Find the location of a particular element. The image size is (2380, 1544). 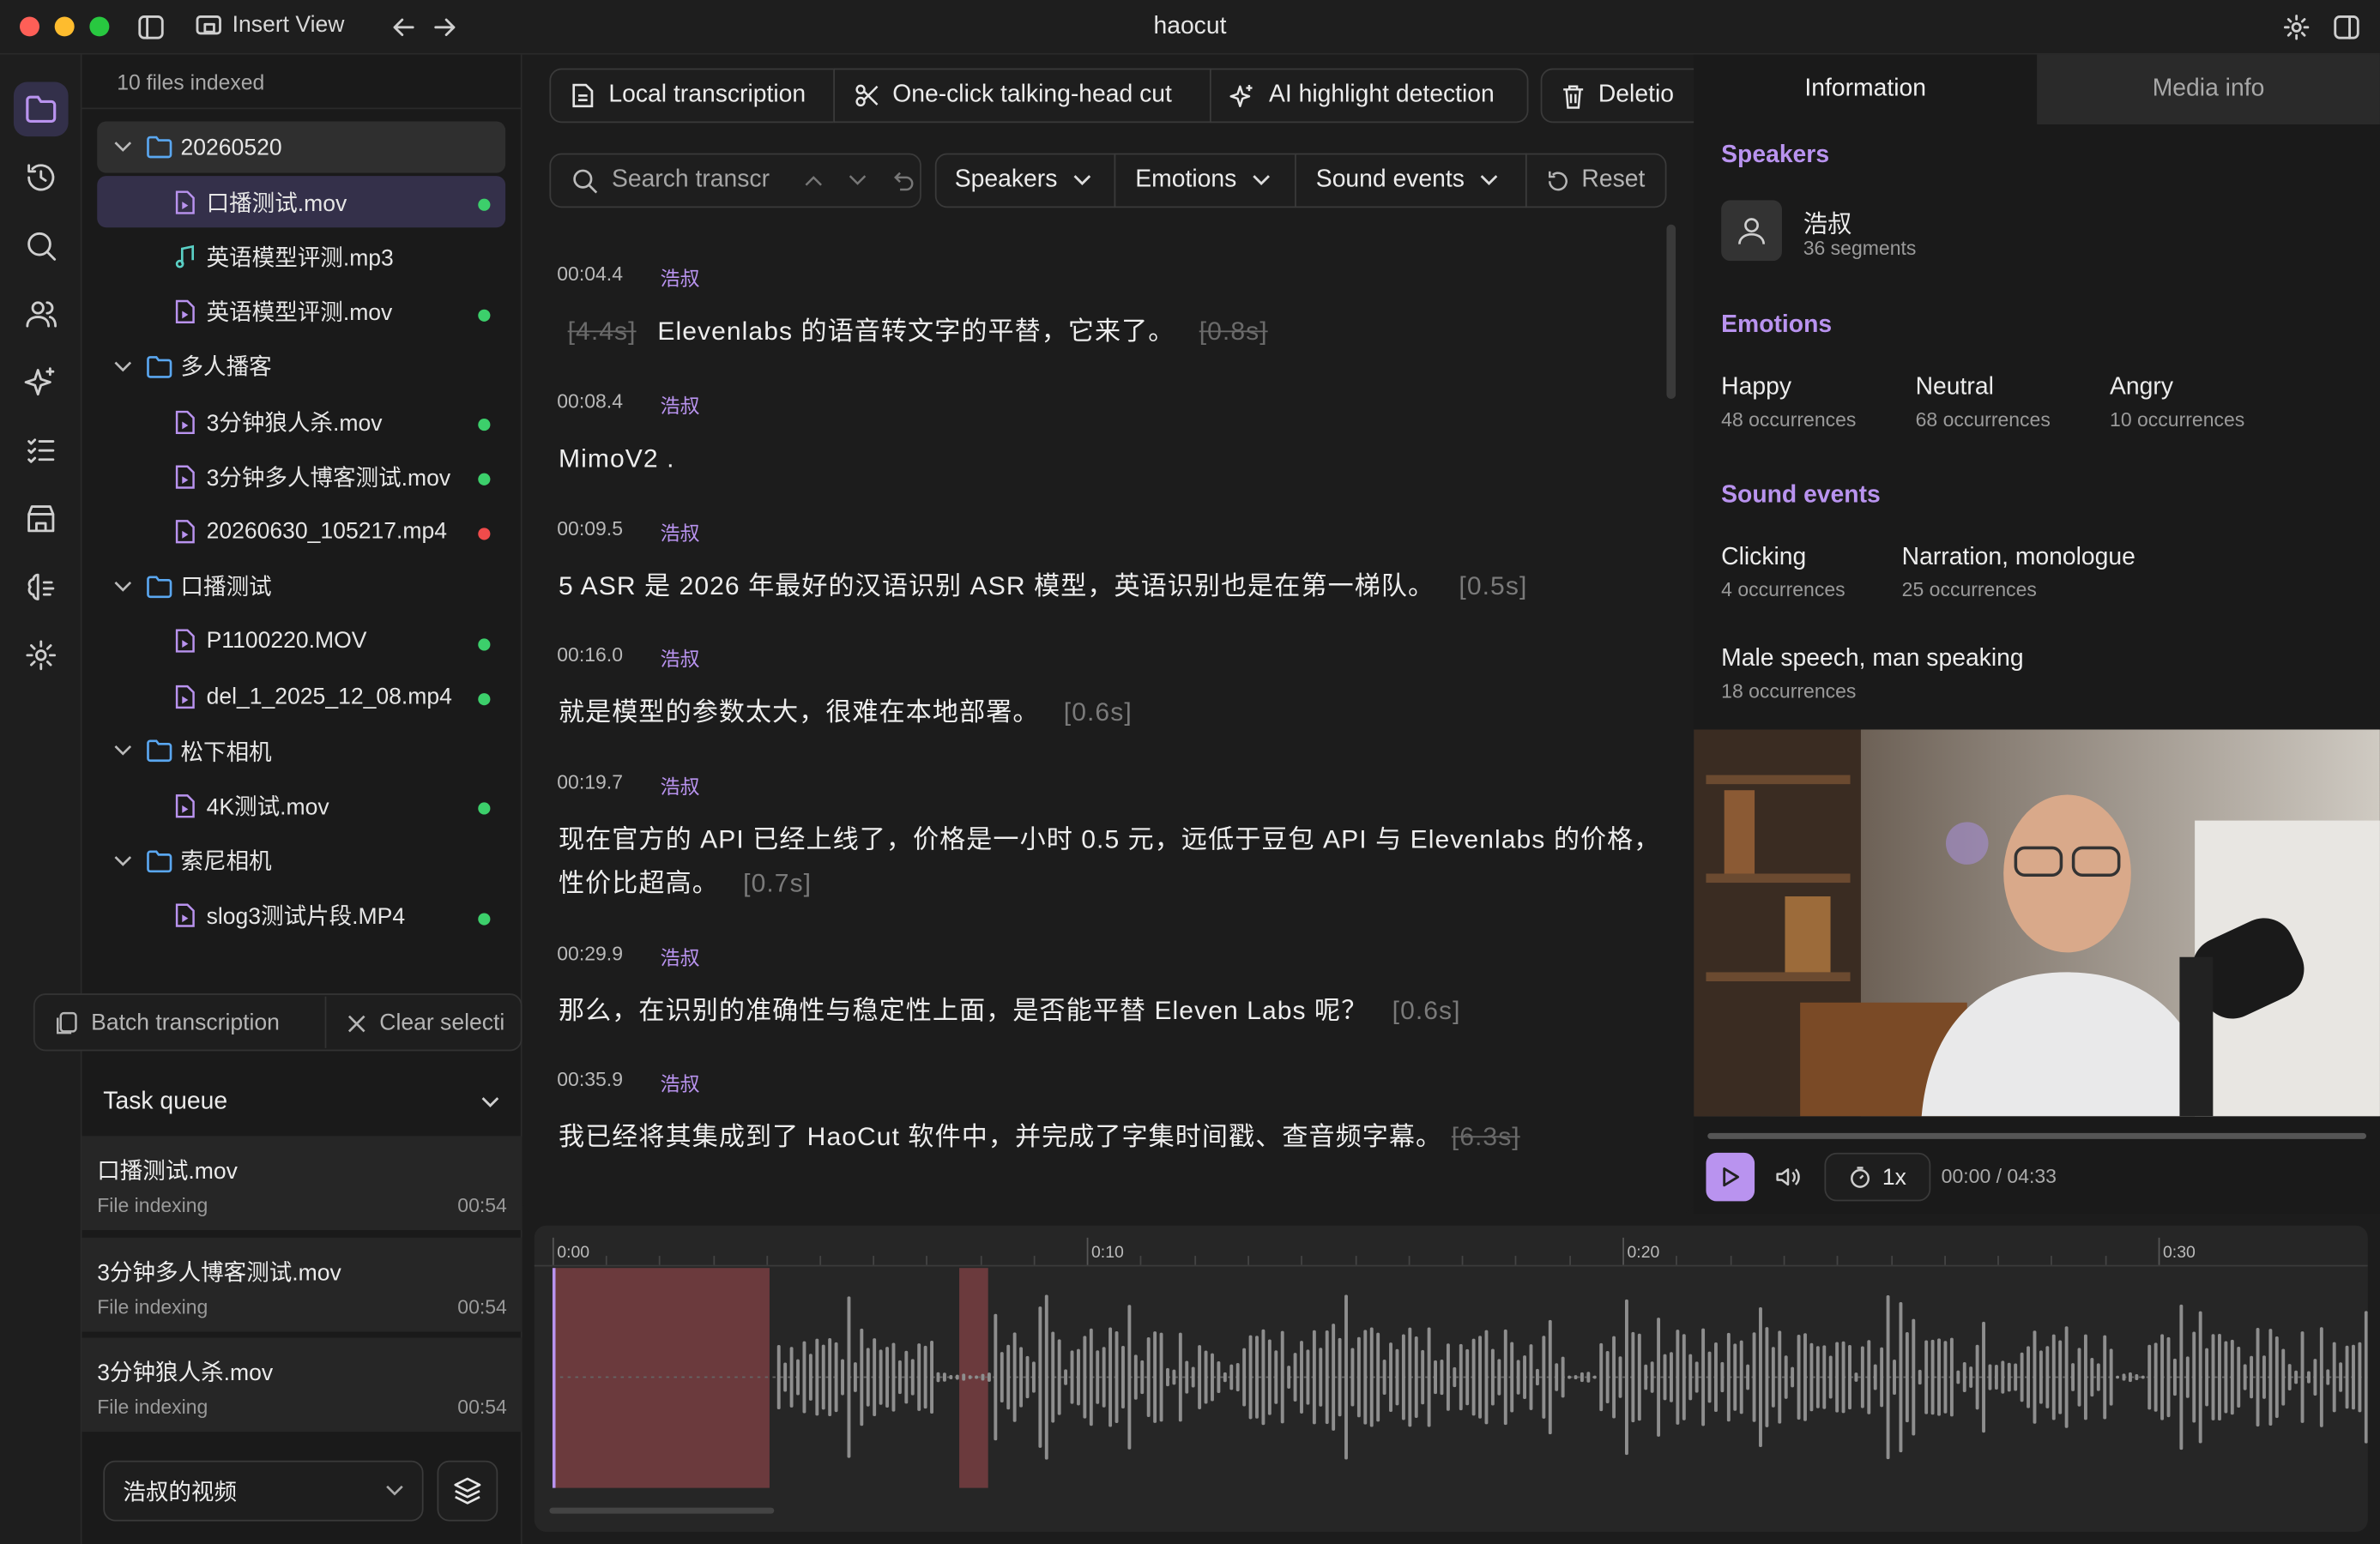

silence-marker: [4.4s] is located at coordinates (602, 332).